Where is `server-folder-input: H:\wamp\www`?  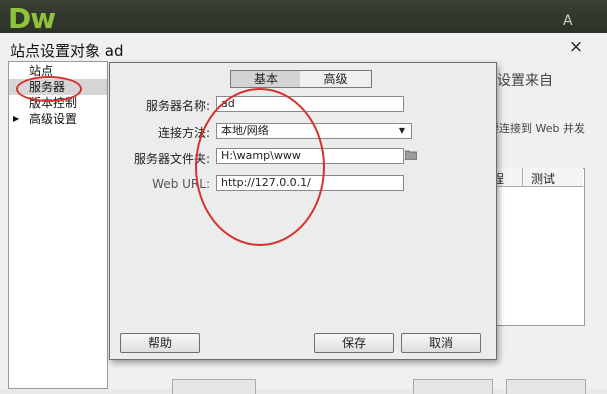
server-folder-input: H:\wamp\www is located at coordinates (310, 156).